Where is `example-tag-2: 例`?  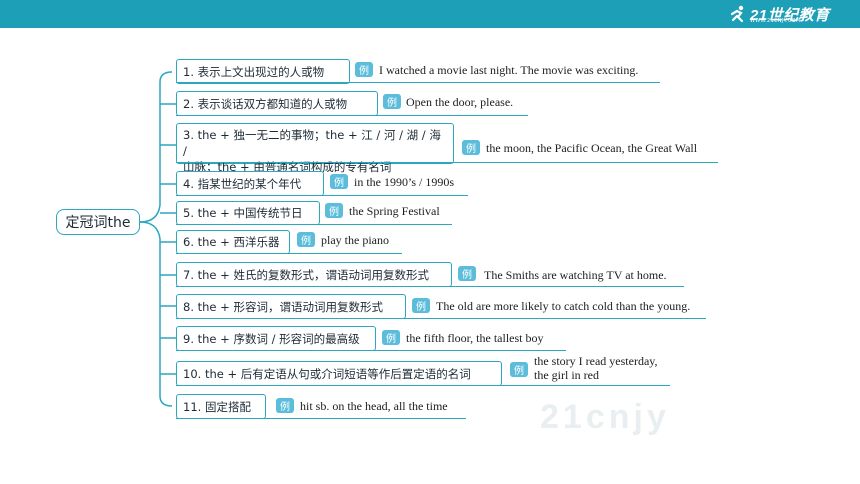
example-tag-2: 例 is located at coordinates (392, 101).